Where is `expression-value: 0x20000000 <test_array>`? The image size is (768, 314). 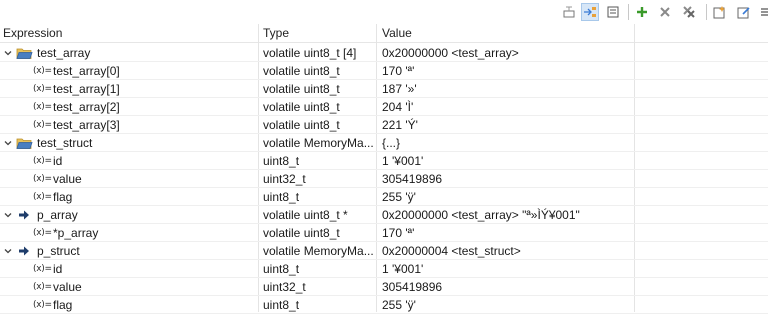 expression-value: 0x20000000 <test_array> is located at coordinates (507, 53).